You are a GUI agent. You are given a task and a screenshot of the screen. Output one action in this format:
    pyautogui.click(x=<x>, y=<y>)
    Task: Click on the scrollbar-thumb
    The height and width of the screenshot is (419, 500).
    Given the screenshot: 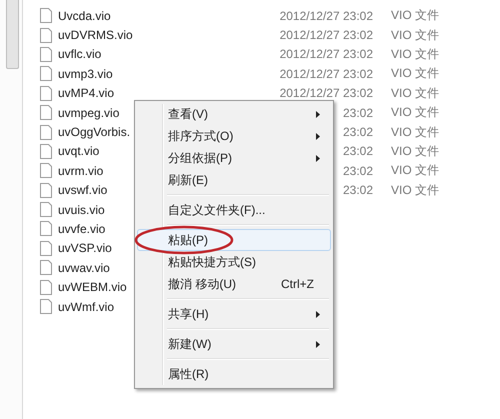 What is the action you would take?
    pyautogui.click(x=12, y=34)
    